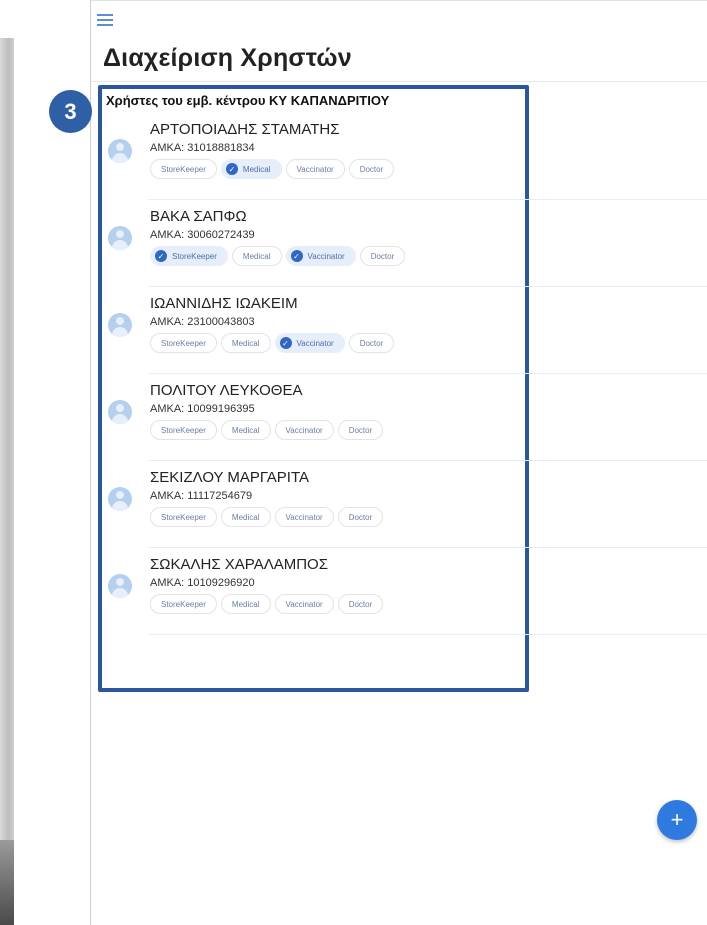 This screenshot has width=707, height=925. What do you see at coordinates (202, 322) in the screenshot?
I see `user-amka: ΑΜΚΑ: 23100043803` at bounding box center [202, 322].